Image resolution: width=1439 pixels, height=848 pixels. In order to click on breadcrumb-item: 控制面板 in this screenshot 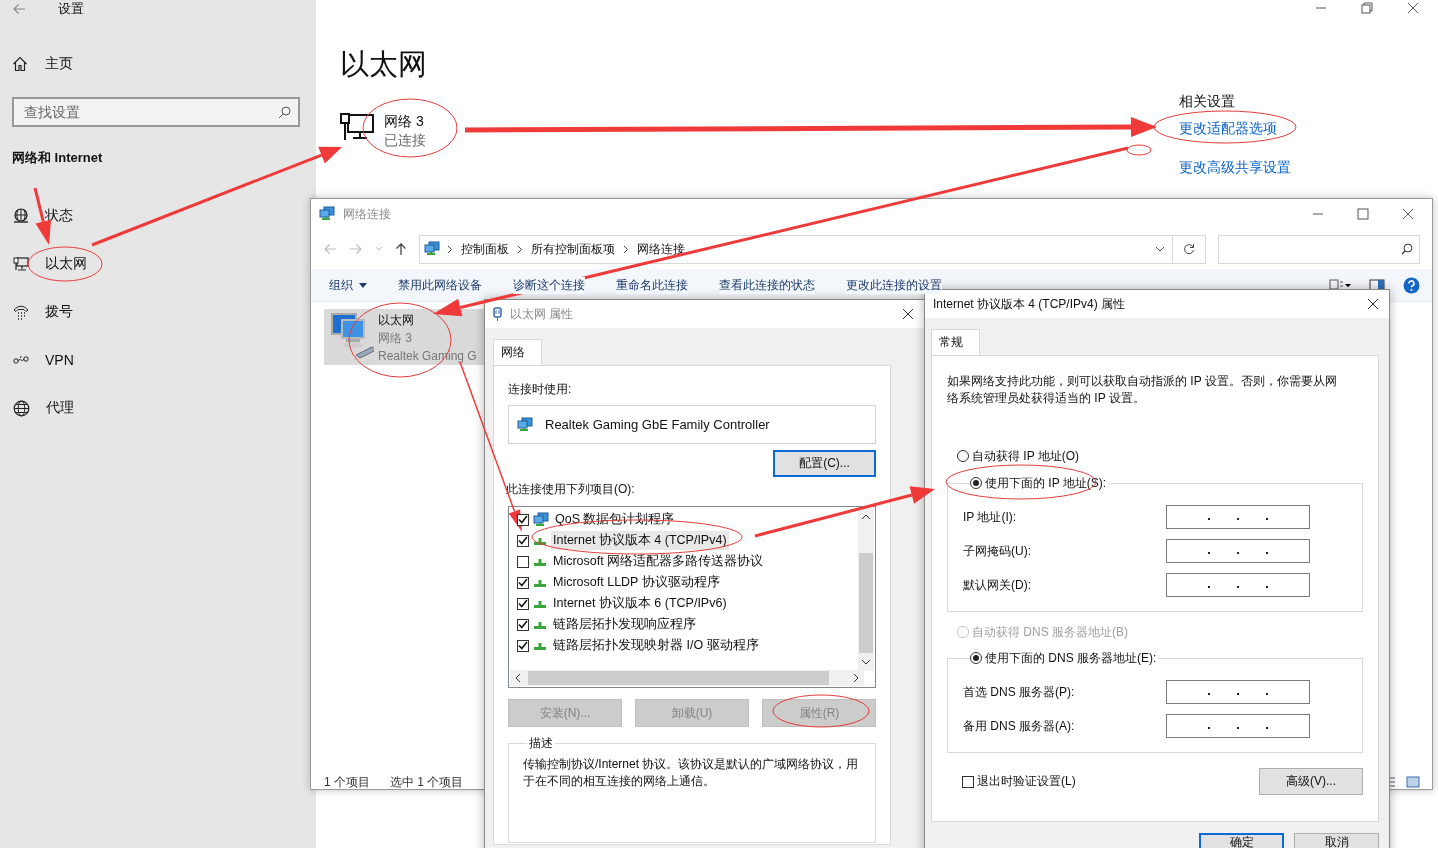, I will do `click(485, 249)`.